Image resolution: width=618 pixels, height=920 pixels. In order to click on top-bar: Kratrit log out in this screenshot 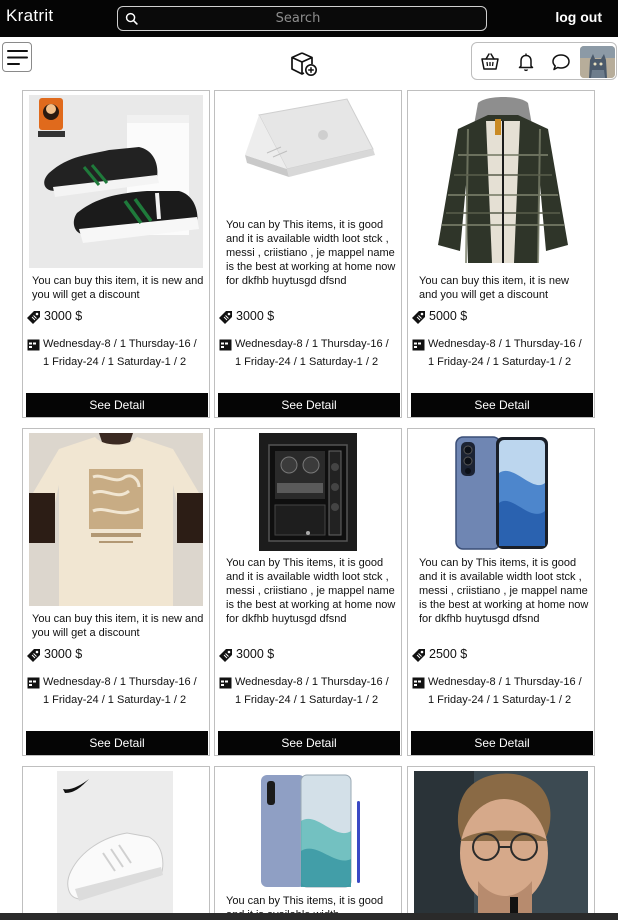, I will do `click(309, 18)`.